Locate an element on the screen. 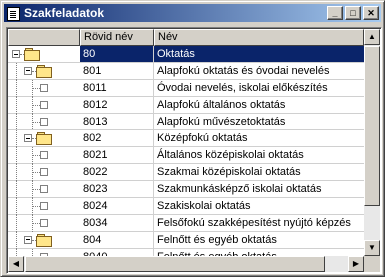 Image resolution: width=385 pixels, height=277 pixels. table-row: 8022 Szakmai középiskolai oktatás is located at coordinates (186, 173).